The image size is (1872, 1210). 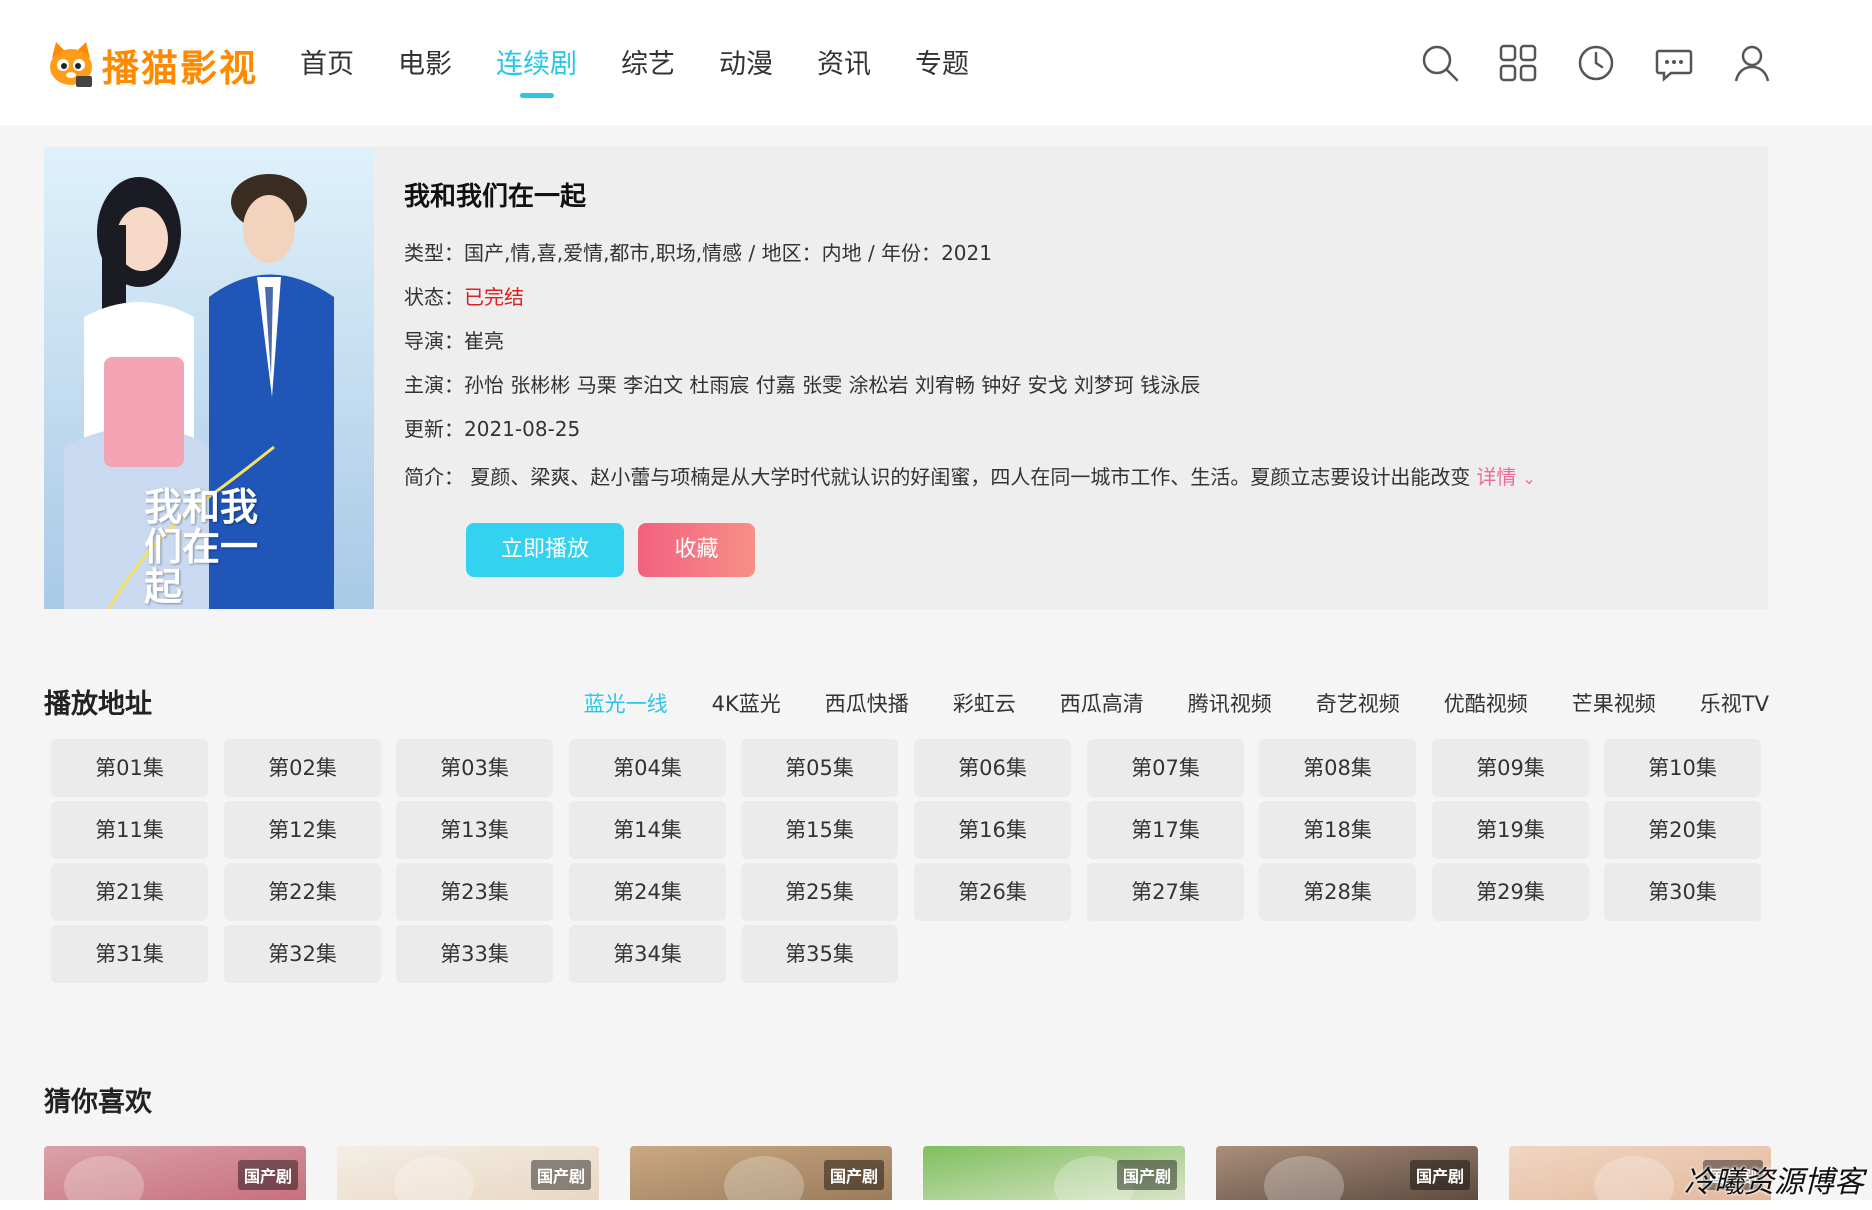 I want to click on episode-button: 第23集, so click(x=474, y=892).